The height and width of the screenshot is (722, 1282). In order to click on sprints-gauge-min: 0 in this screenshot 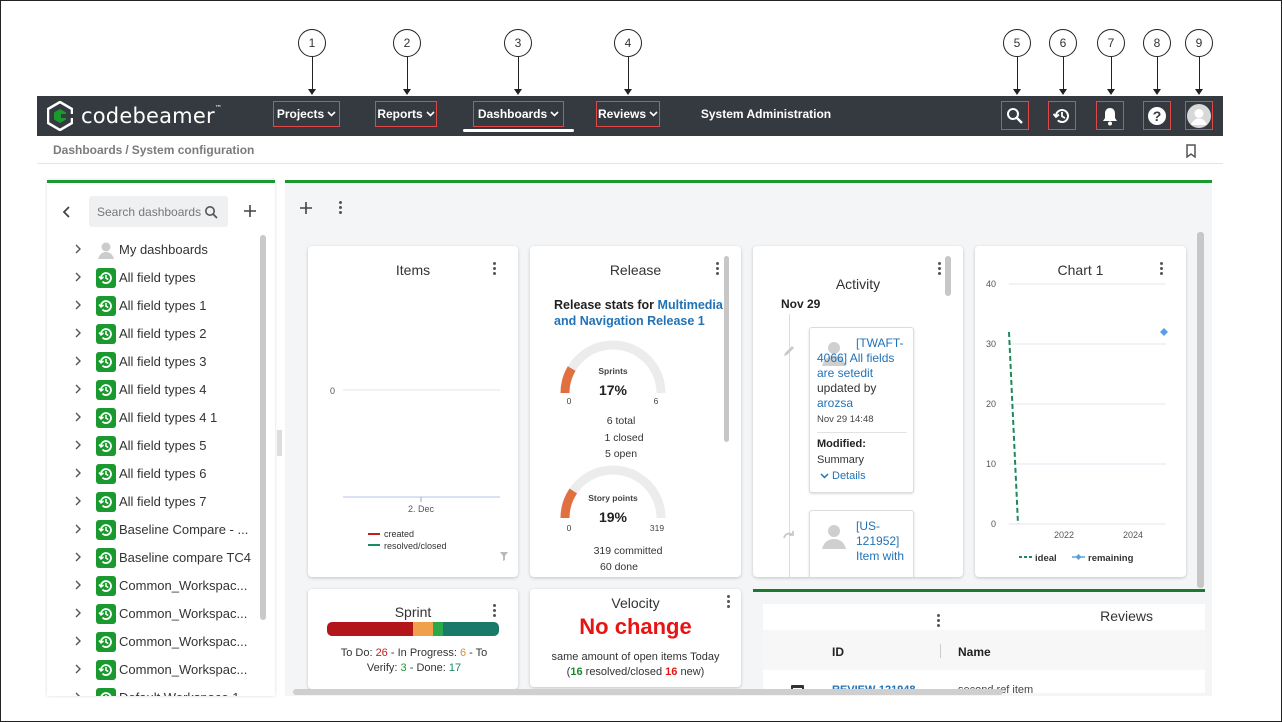, I will do `click(569, 401)`.